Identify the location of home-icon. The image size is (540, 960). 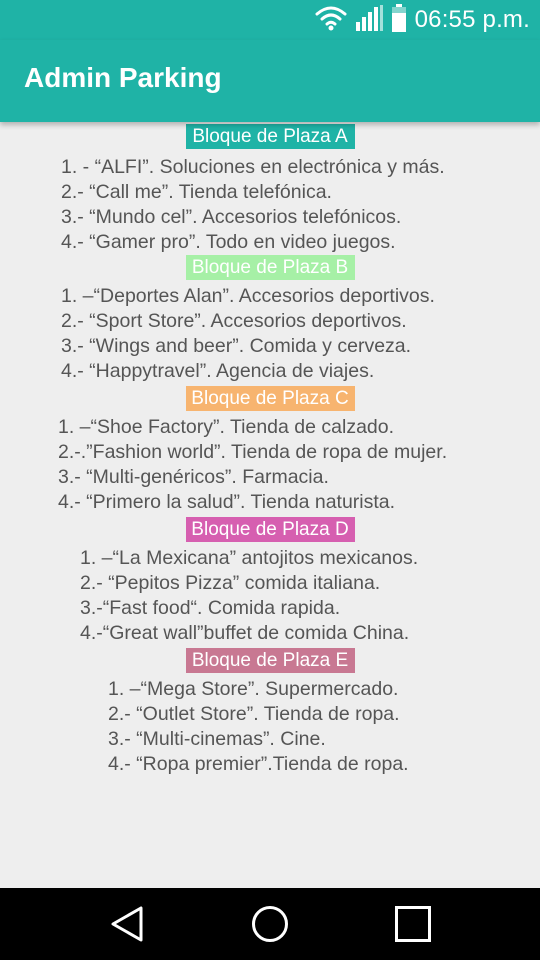
(270, 927).